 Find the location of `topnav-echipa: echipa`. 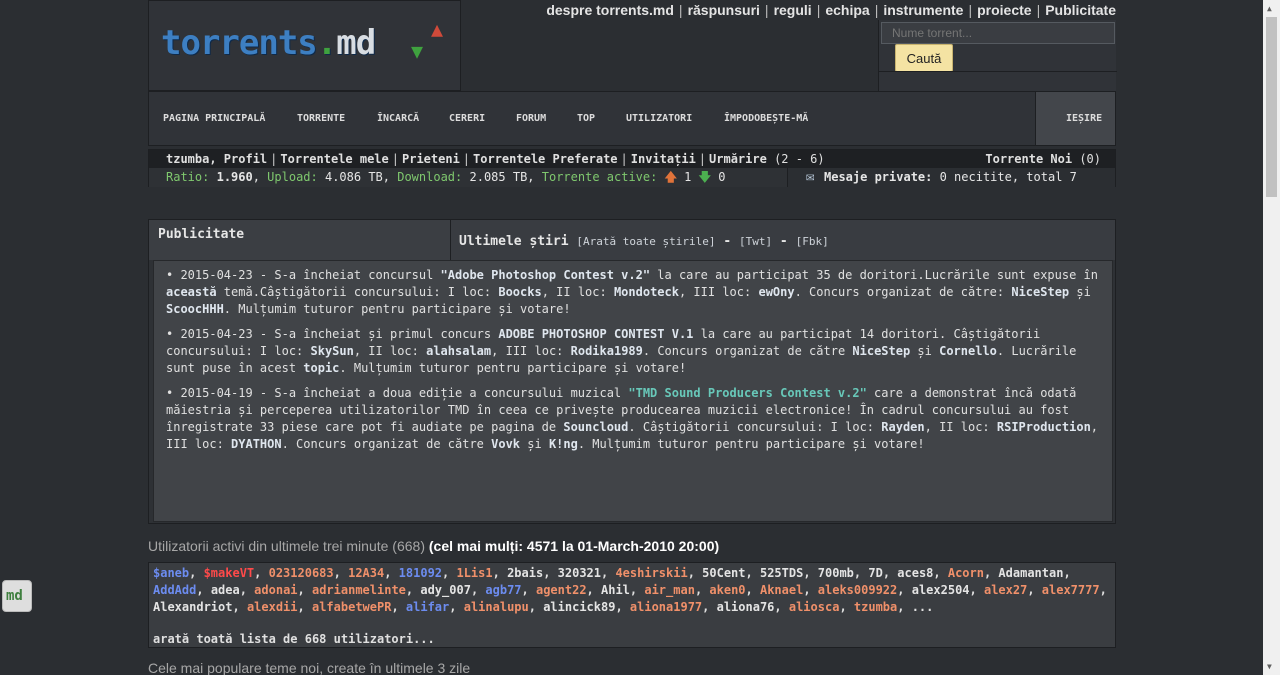

topnav-echipa: echipa is located at coordinates (847, 10).